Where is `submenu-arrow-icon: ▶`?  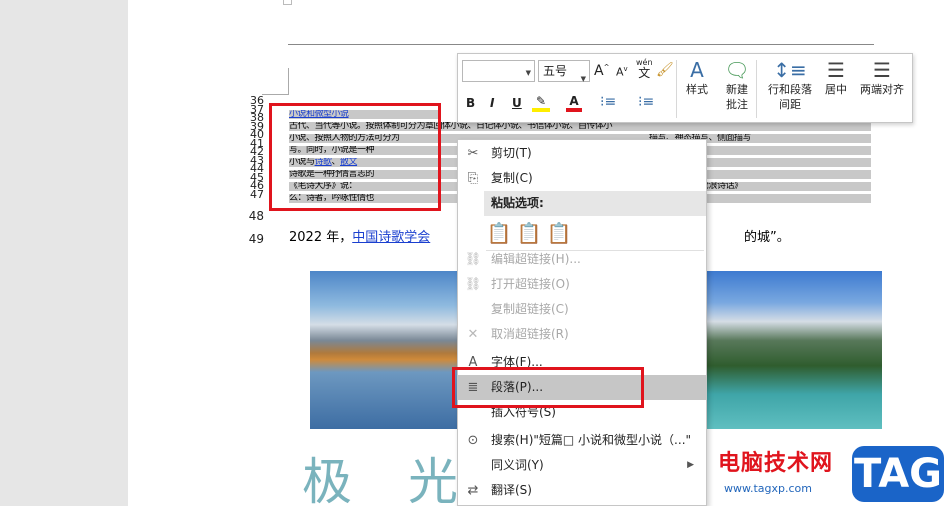 submenu-arrow-icon: ▶ is located at coordinates (690, 465).